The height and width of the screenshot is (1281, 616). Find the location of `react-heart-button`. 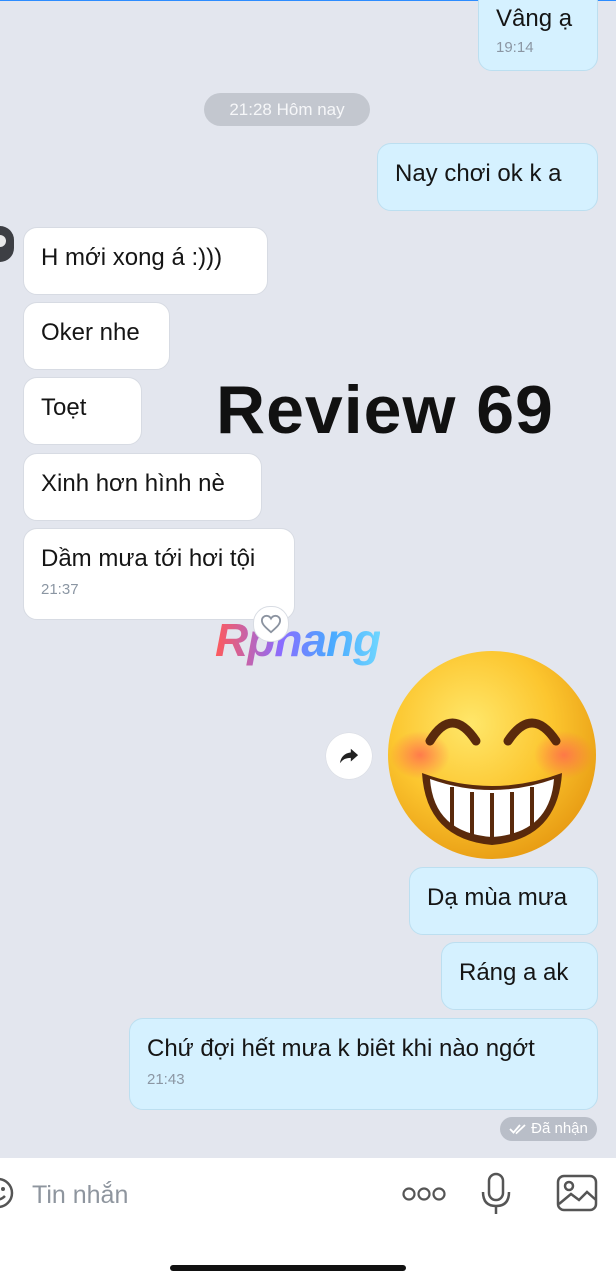

react-heart-button is located at coordinates (271, 624).